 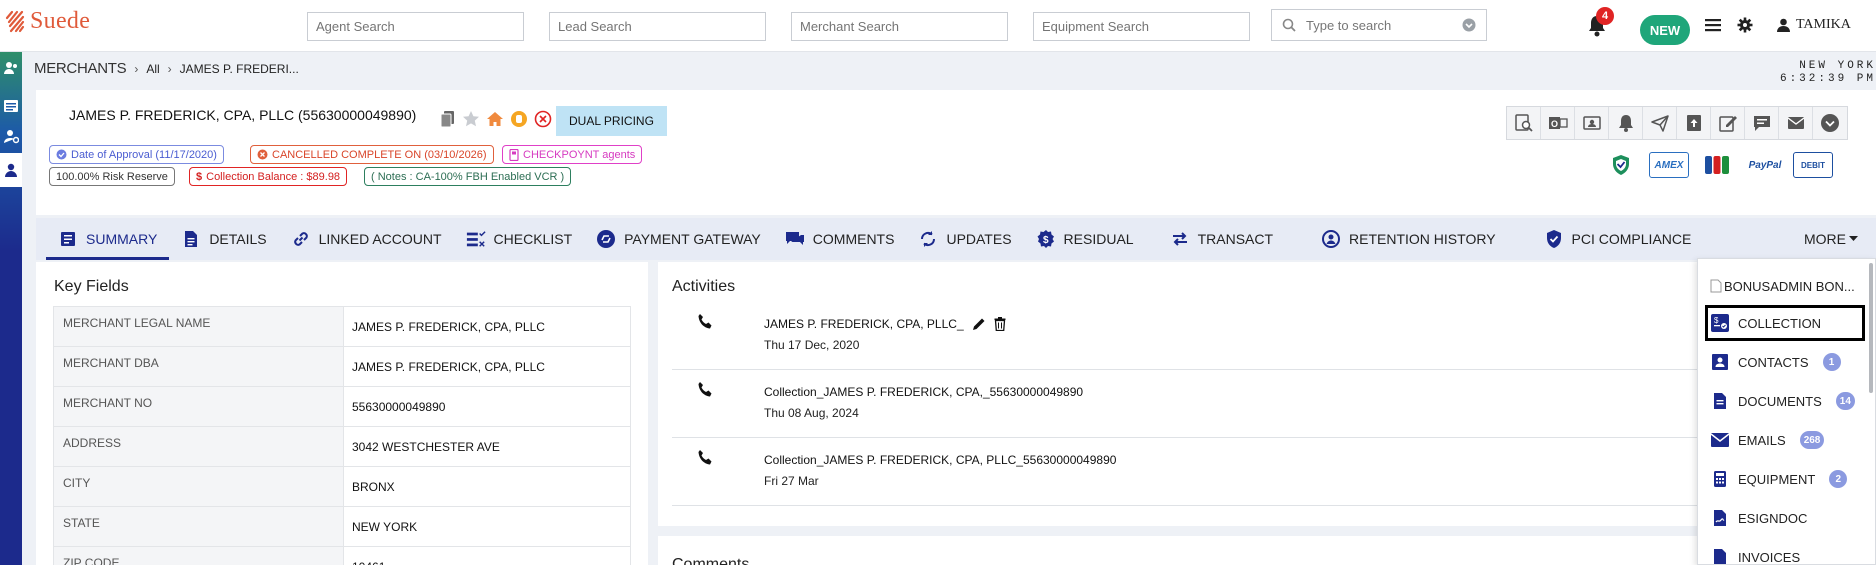 I want to click on approval-date-tag: Date of Approval (11/17/2020), so click(x=136, y=154).